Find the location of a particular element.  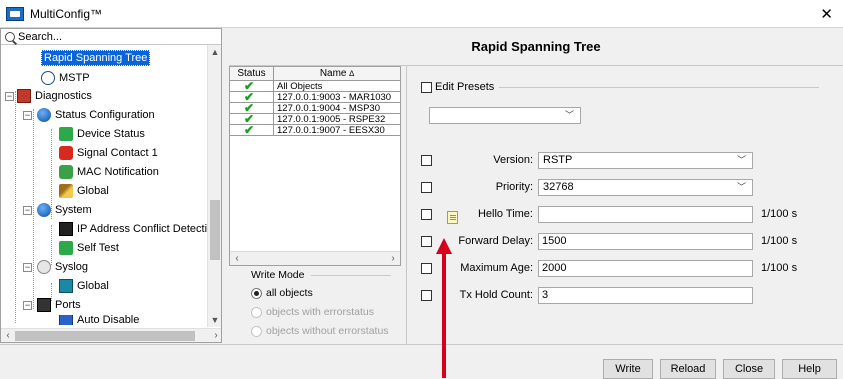

check-status-icon is located at coordinates (66, 134).